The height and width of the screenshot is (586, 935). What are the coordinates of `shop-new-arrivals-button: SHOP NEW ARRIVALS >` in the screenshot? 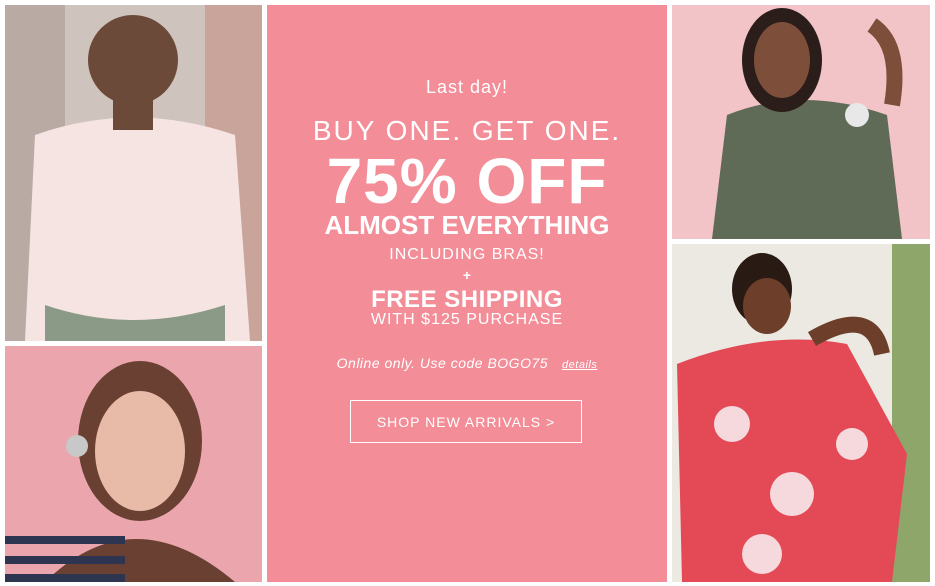 It's located at (466, 421).